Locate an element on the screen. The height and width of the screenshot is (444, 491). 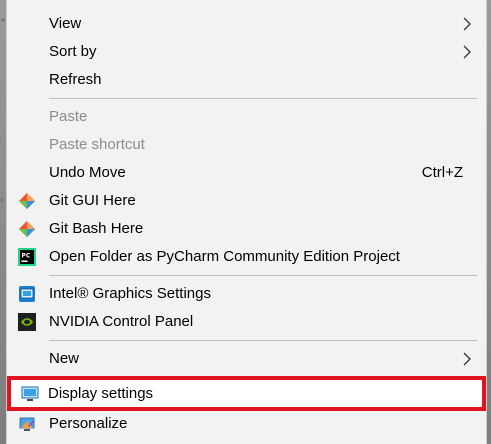
menu-item-label: Git GUI Here is located at coordinates (92, 200).